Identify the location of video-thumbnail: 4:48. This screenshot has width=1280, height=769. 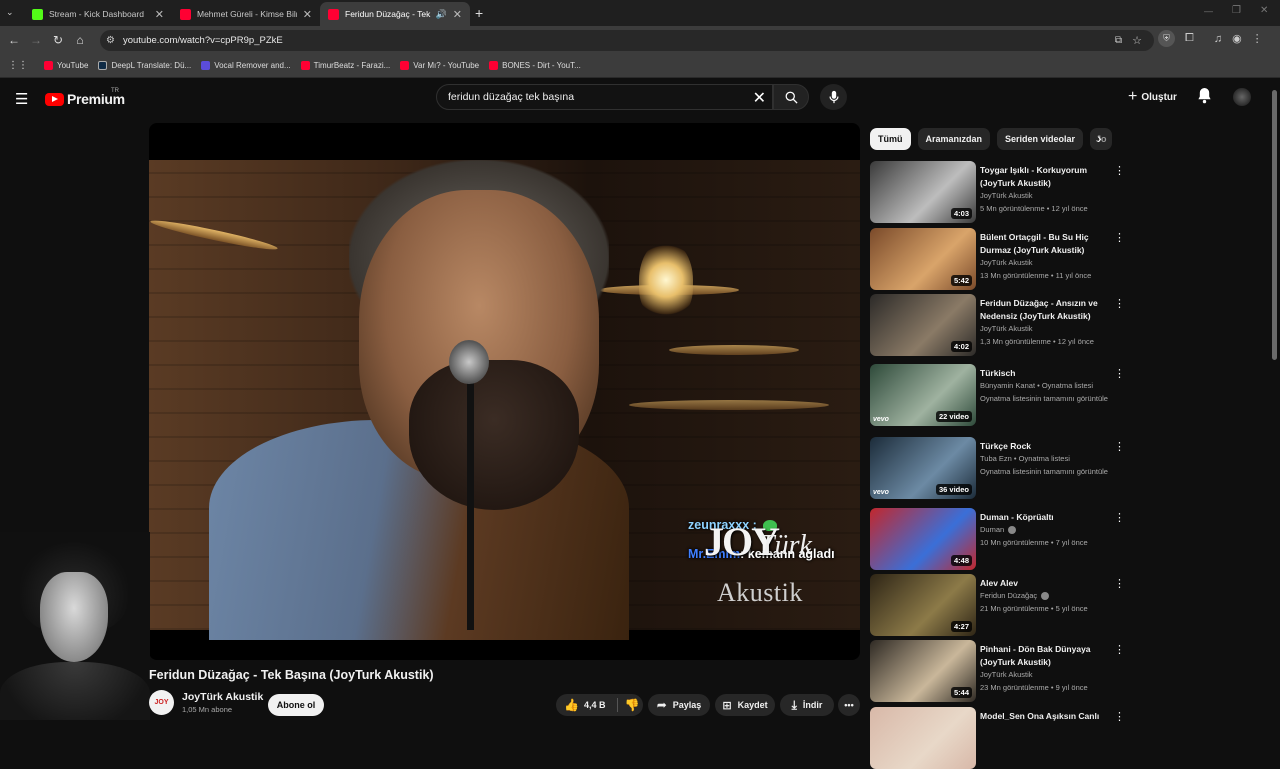
(923, 539).